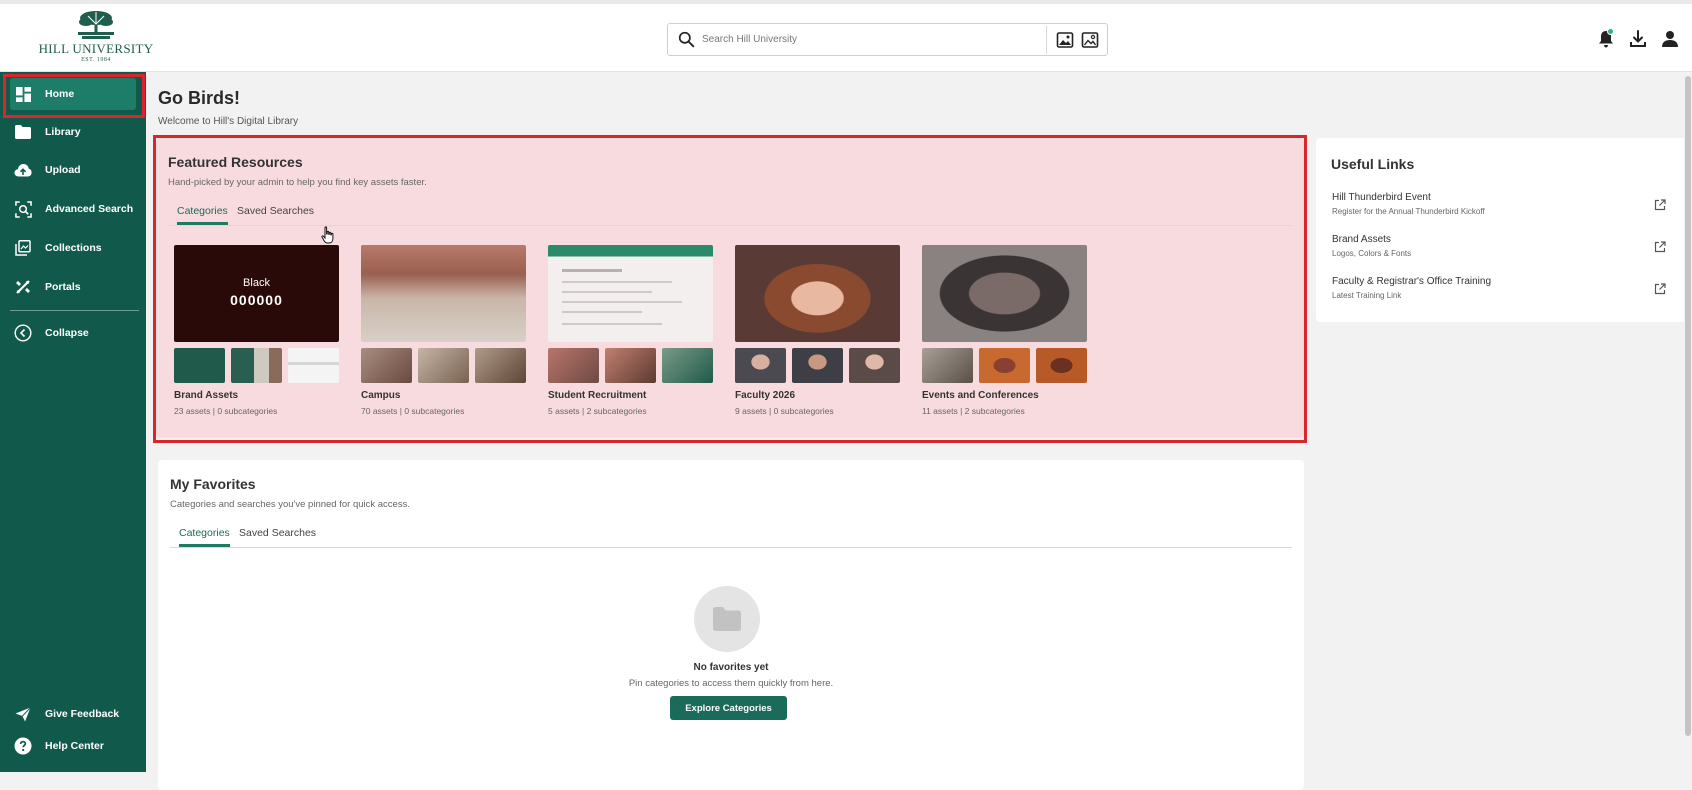  I want to click on logo-wordmark: HILL UNIVERSITY, so click(96, 48).